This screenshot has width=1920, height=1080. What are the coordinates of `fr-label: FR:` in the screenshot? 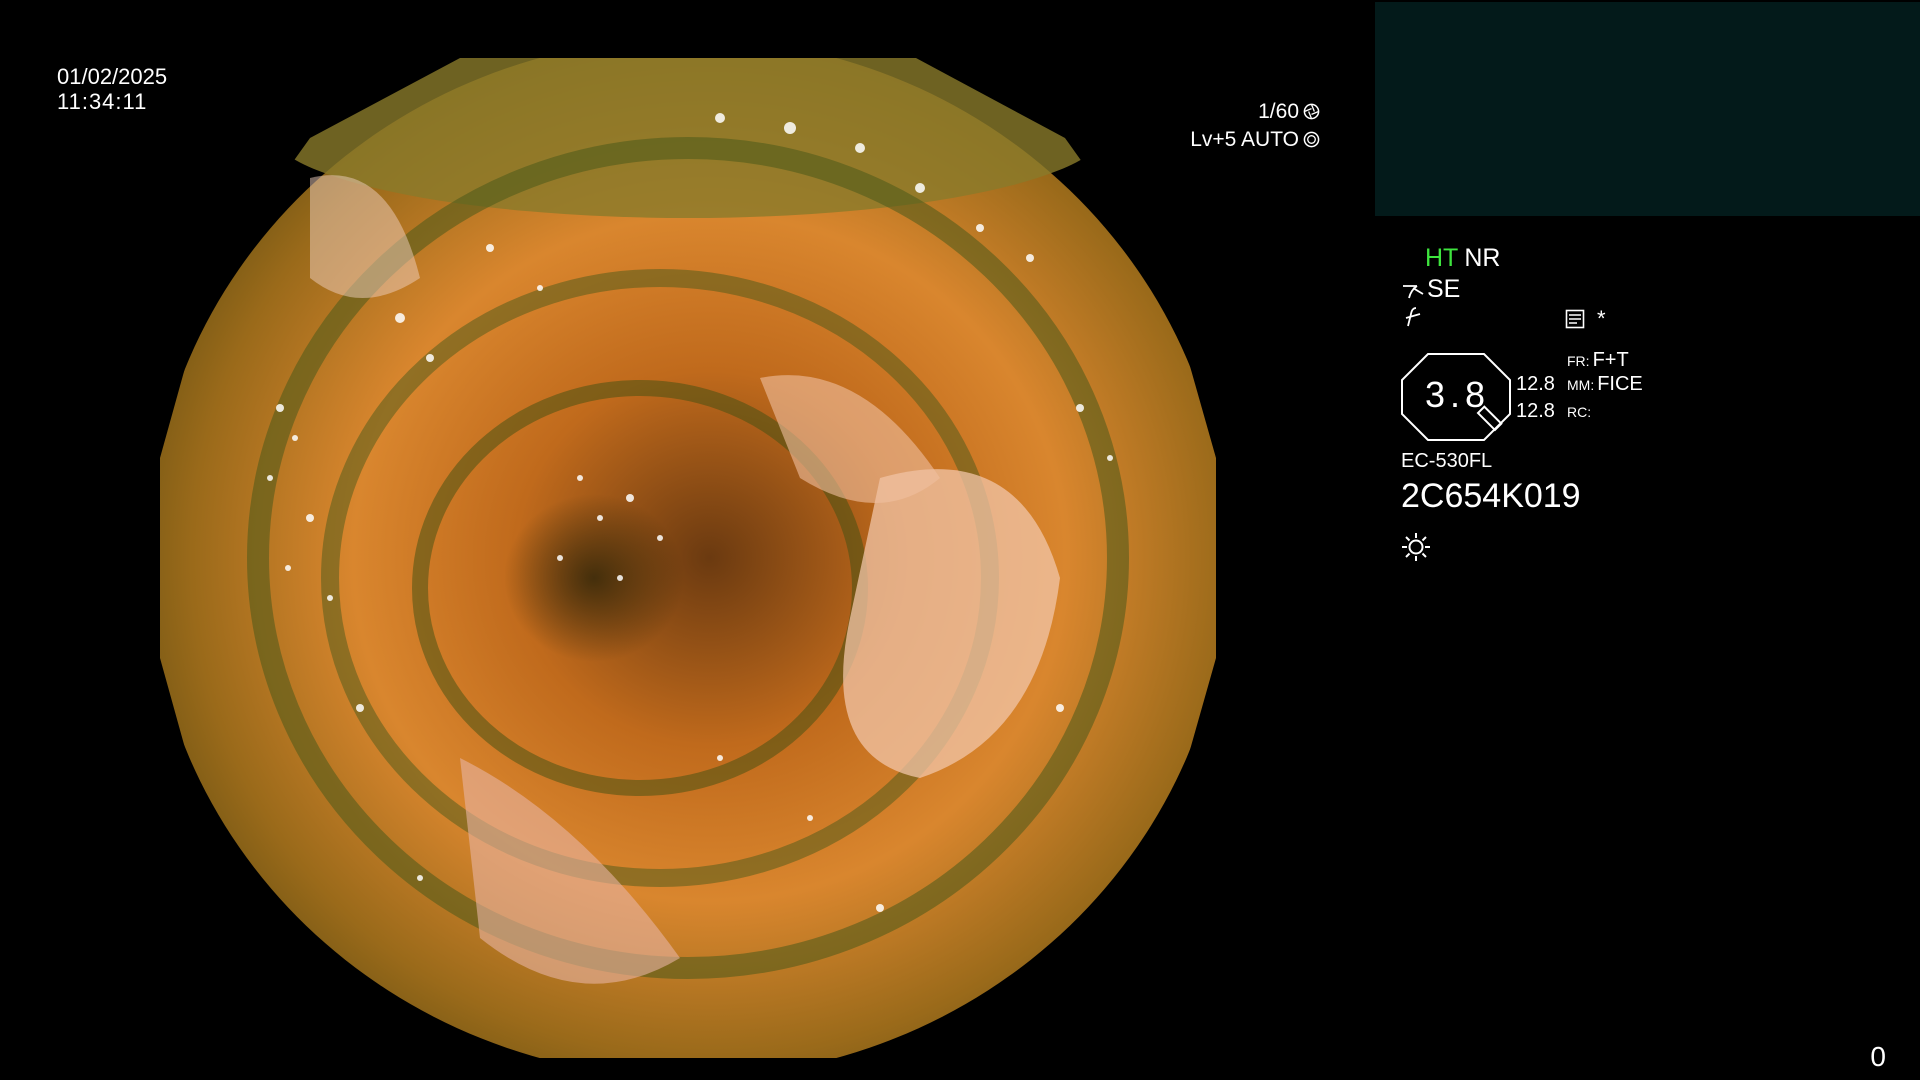 It's located at (1578, 361).